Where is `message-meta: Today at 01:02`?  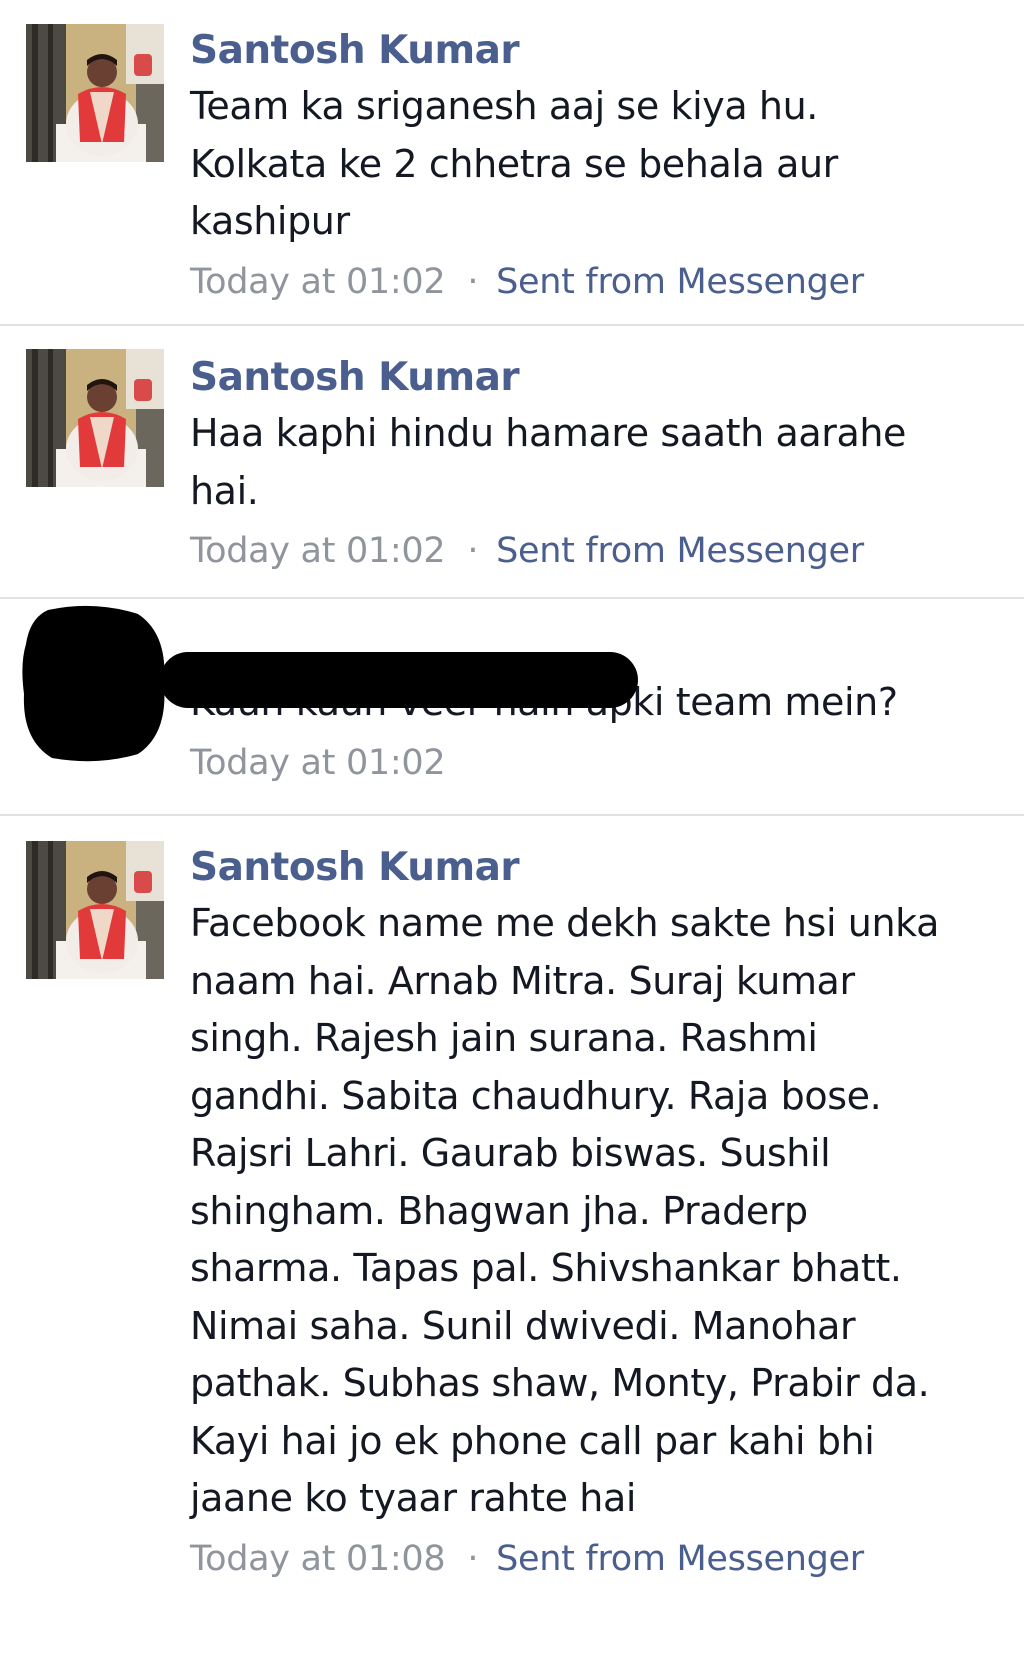
message-meta: Today at 01:02 is located at coordinates (595, 763).